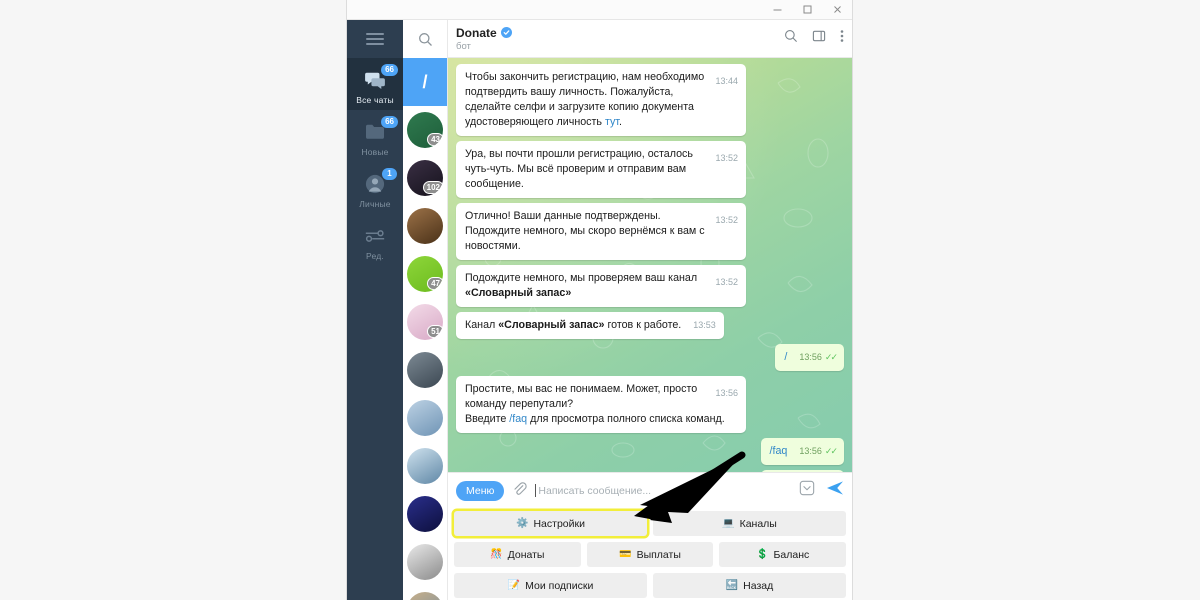  I want to click on composer-actions, so click(821, 490).